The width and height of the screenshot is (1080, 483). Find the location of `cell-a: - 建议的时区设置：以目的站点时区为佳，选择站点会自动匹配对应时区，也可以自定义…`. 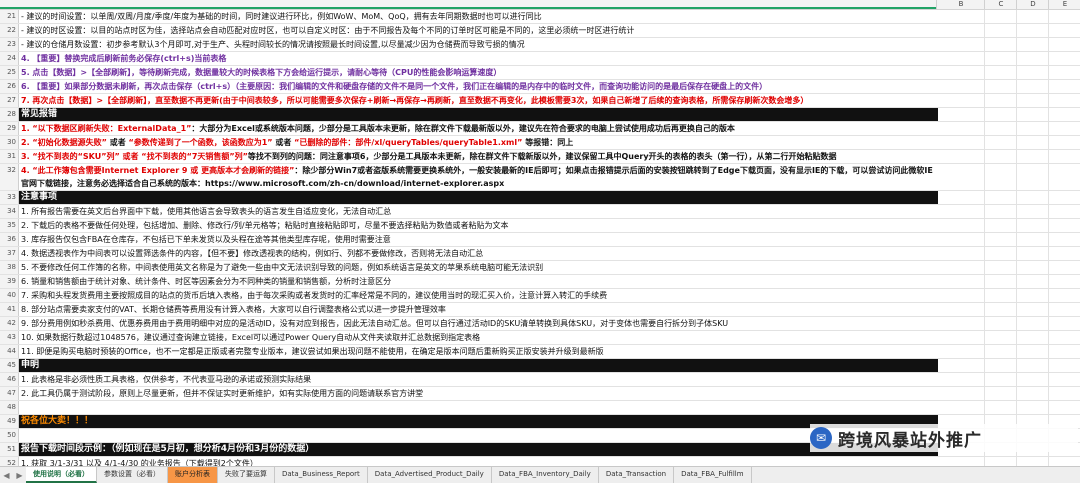

cell-a: - 建议的时区设置：以目的站点时区为佳，选择站点会自动匹配对应时区，也可以自定义… is located at coordinates (478, 30).